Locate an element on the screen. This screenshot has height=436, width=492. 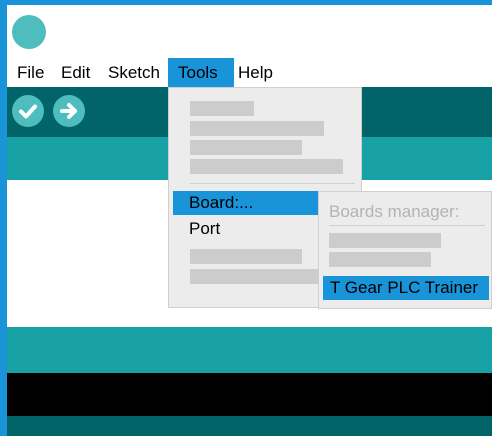
board-option-selected: T Gear PLC Trainer is located at coordinates (406, 288).